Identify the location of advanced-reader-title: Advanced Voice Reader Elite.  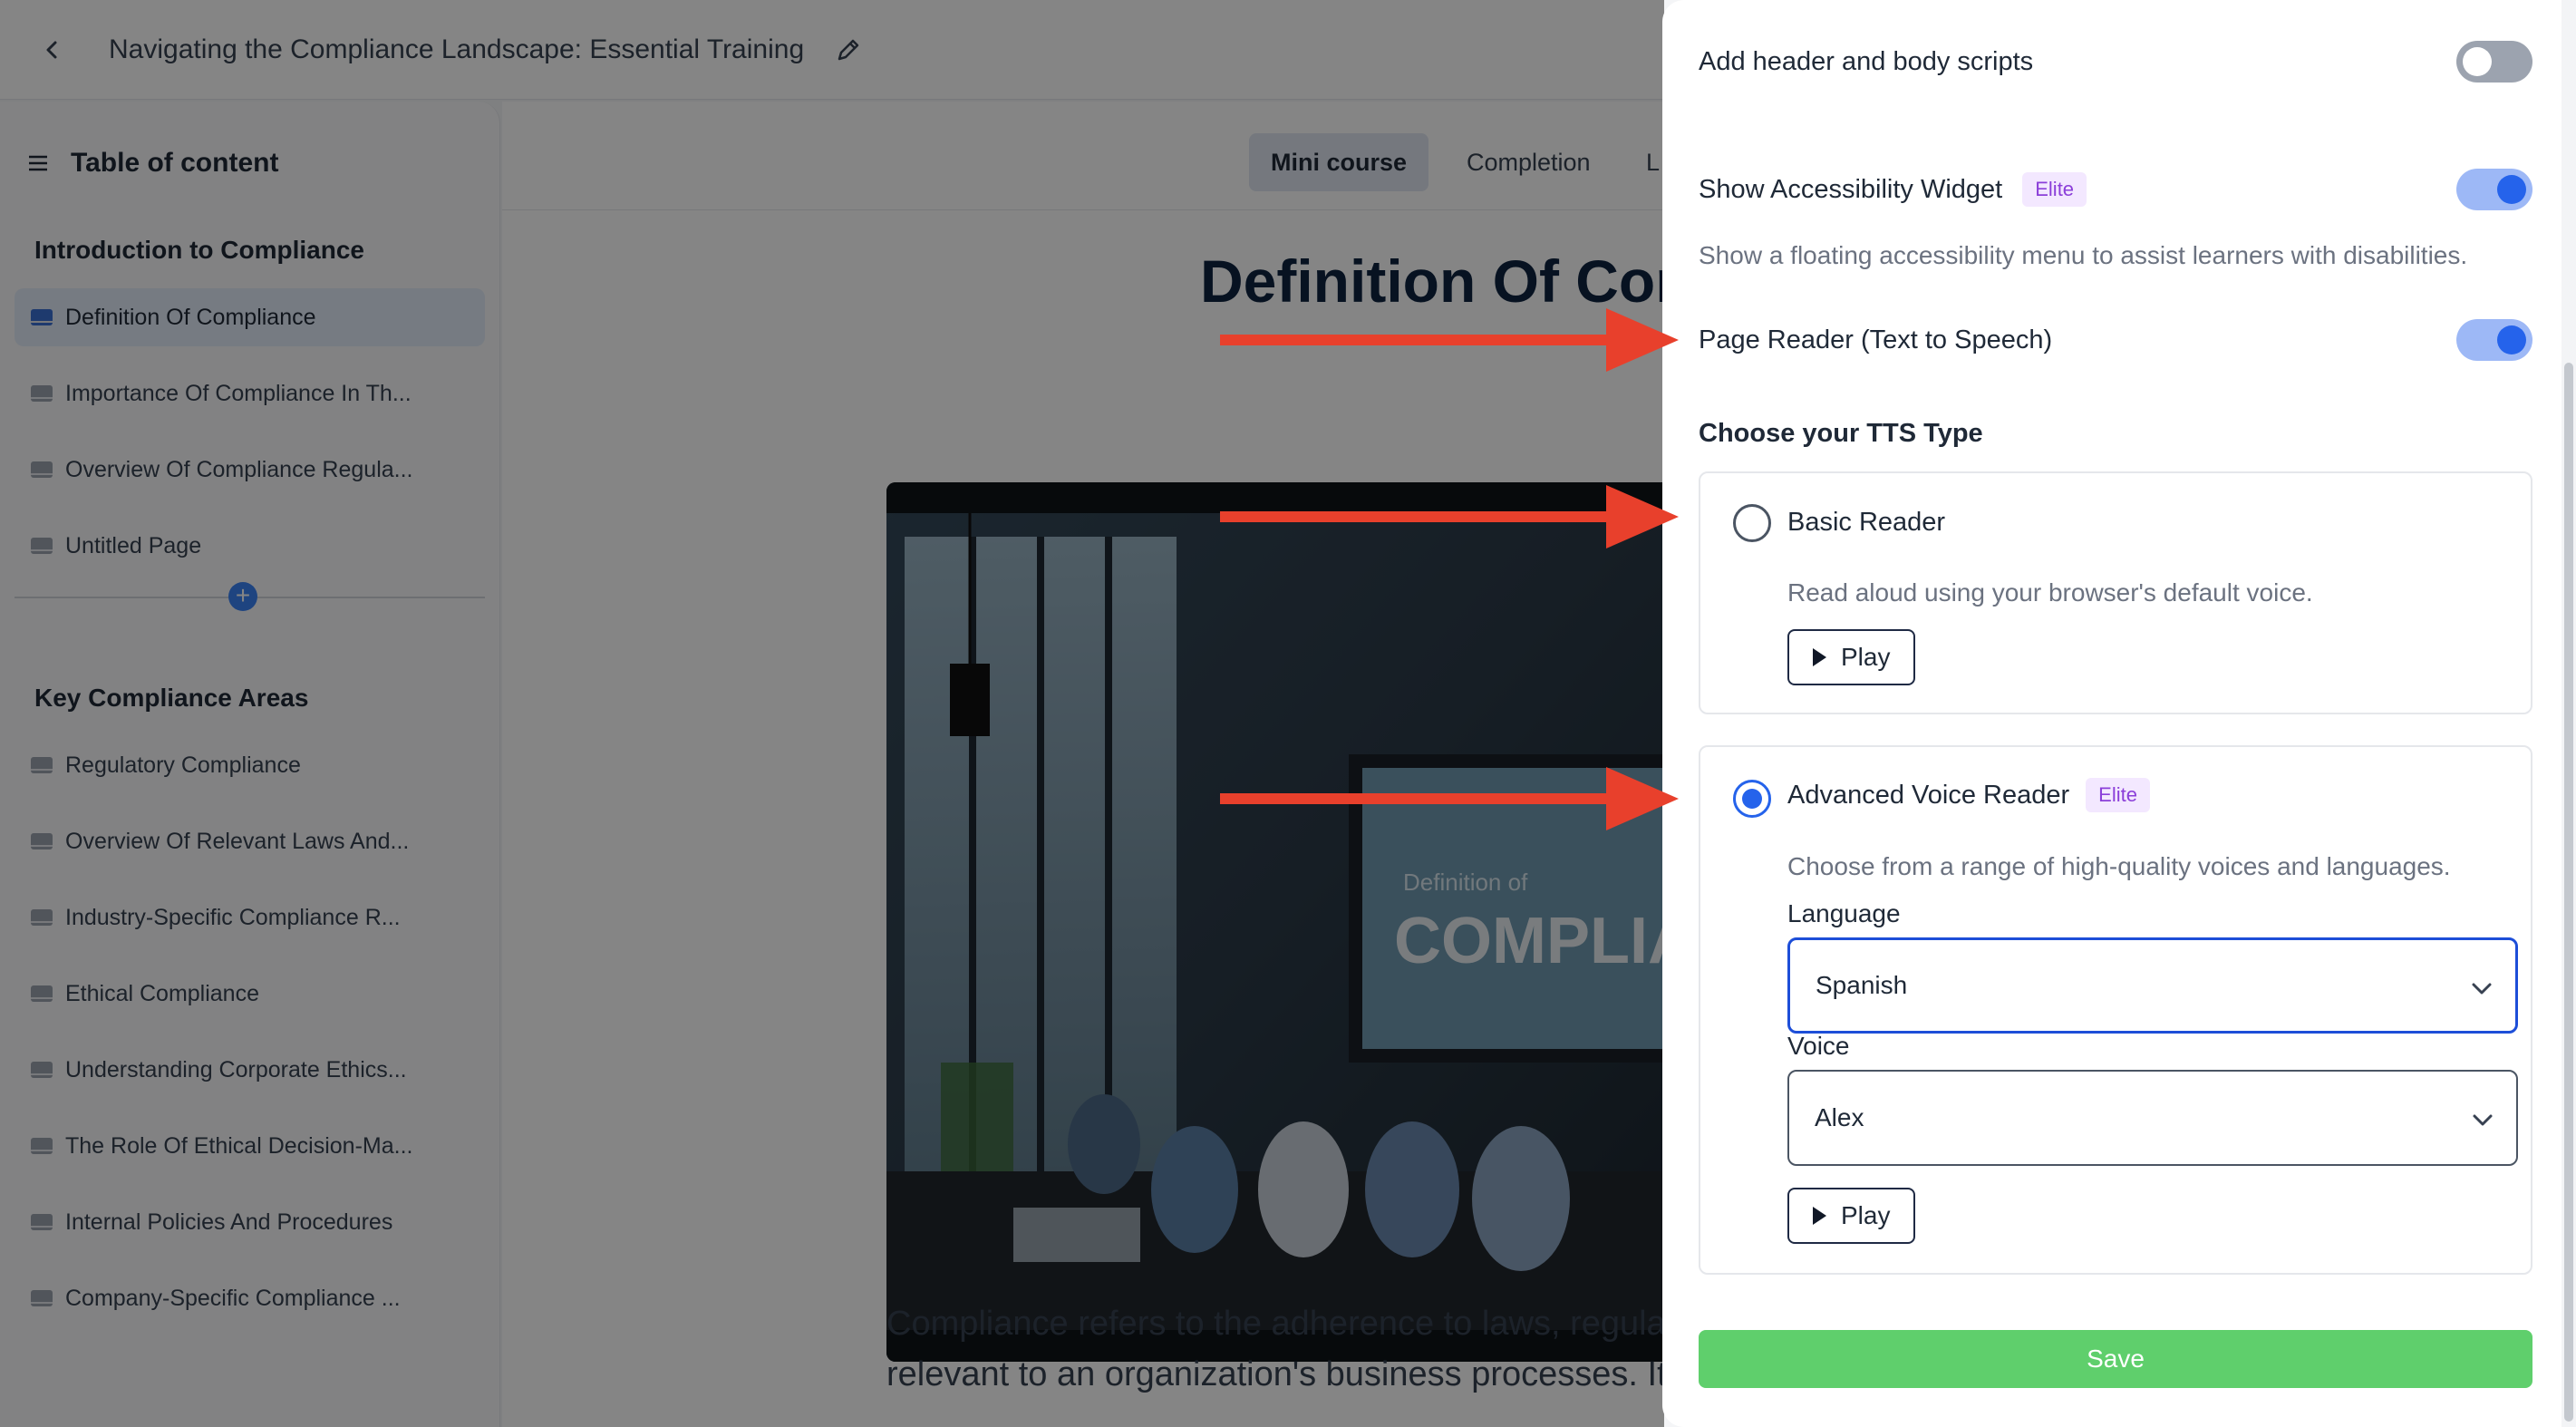
(1968, 795).